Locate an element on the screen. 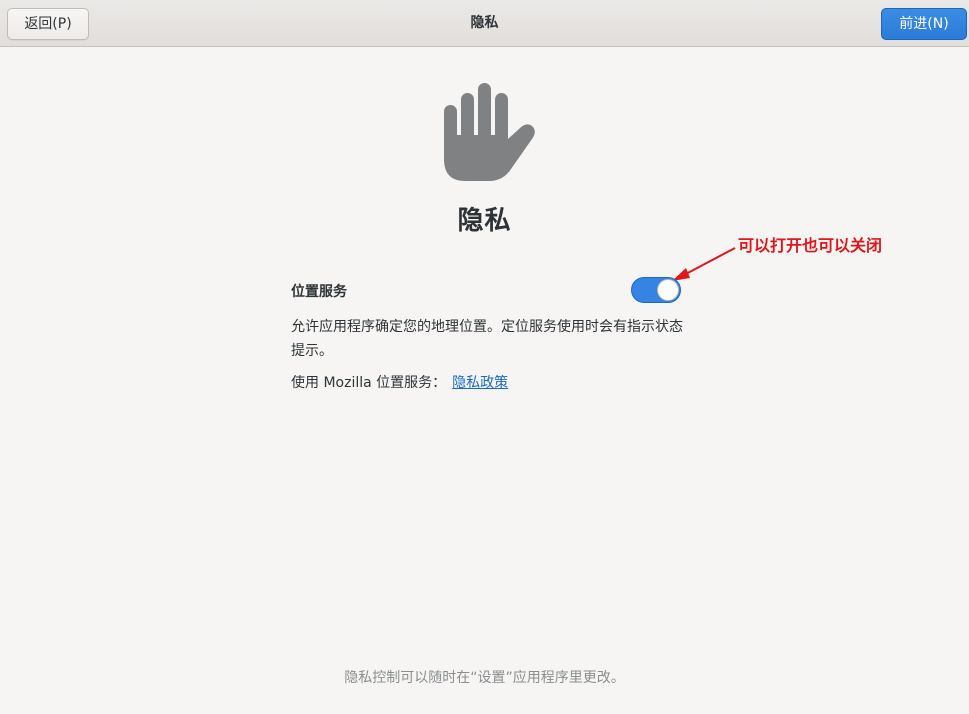  header-bar: 返回(P) 隐私 前进(N) is located at coordinates (484, 23).